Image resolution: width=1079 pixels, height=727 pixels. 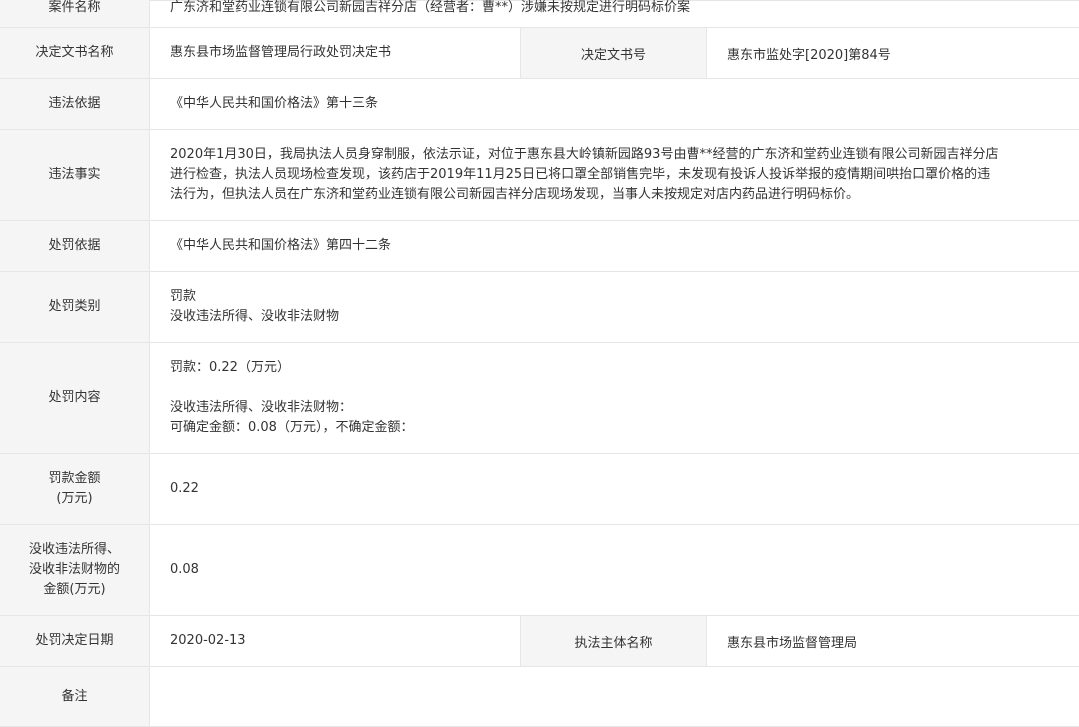 What do you see at coordinates (539, 246) in the screenshot?
I see `row-penalty-basis: 处罚依据 《中华人民共和国价格法》第四十二条` at bounding box center [539, 246].